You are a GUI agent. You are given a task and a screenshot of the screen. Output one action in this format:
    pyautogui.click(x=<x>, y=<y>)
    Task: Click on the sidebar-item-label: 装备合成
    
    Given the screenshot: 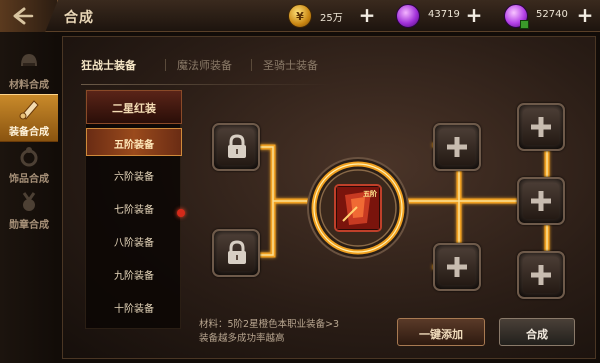 What is the action you would take?
    pyautogui.click(x=29, y=132)
    